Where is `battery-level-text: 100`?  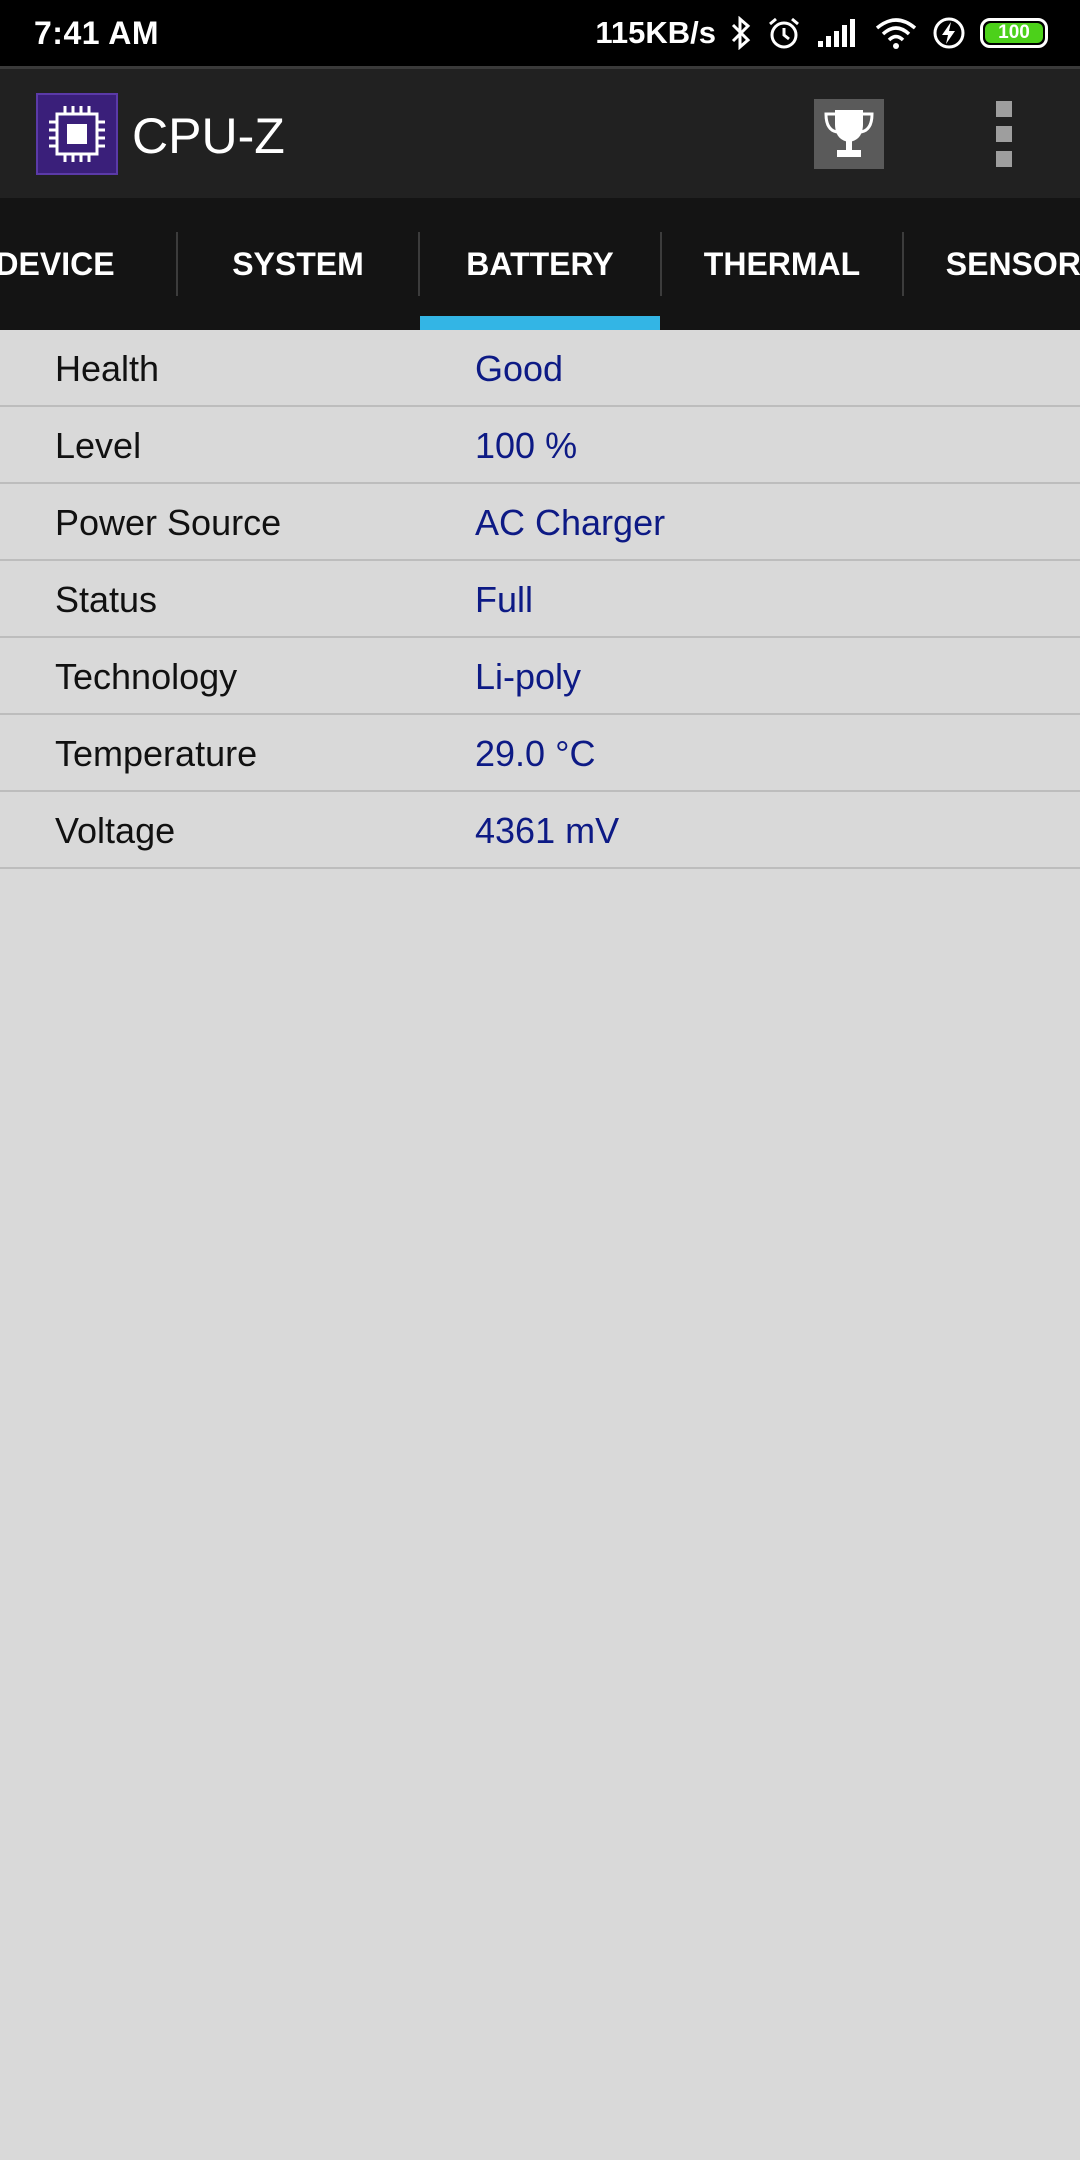 battery-level-text: 100 is located at coordinates (1014, 32).